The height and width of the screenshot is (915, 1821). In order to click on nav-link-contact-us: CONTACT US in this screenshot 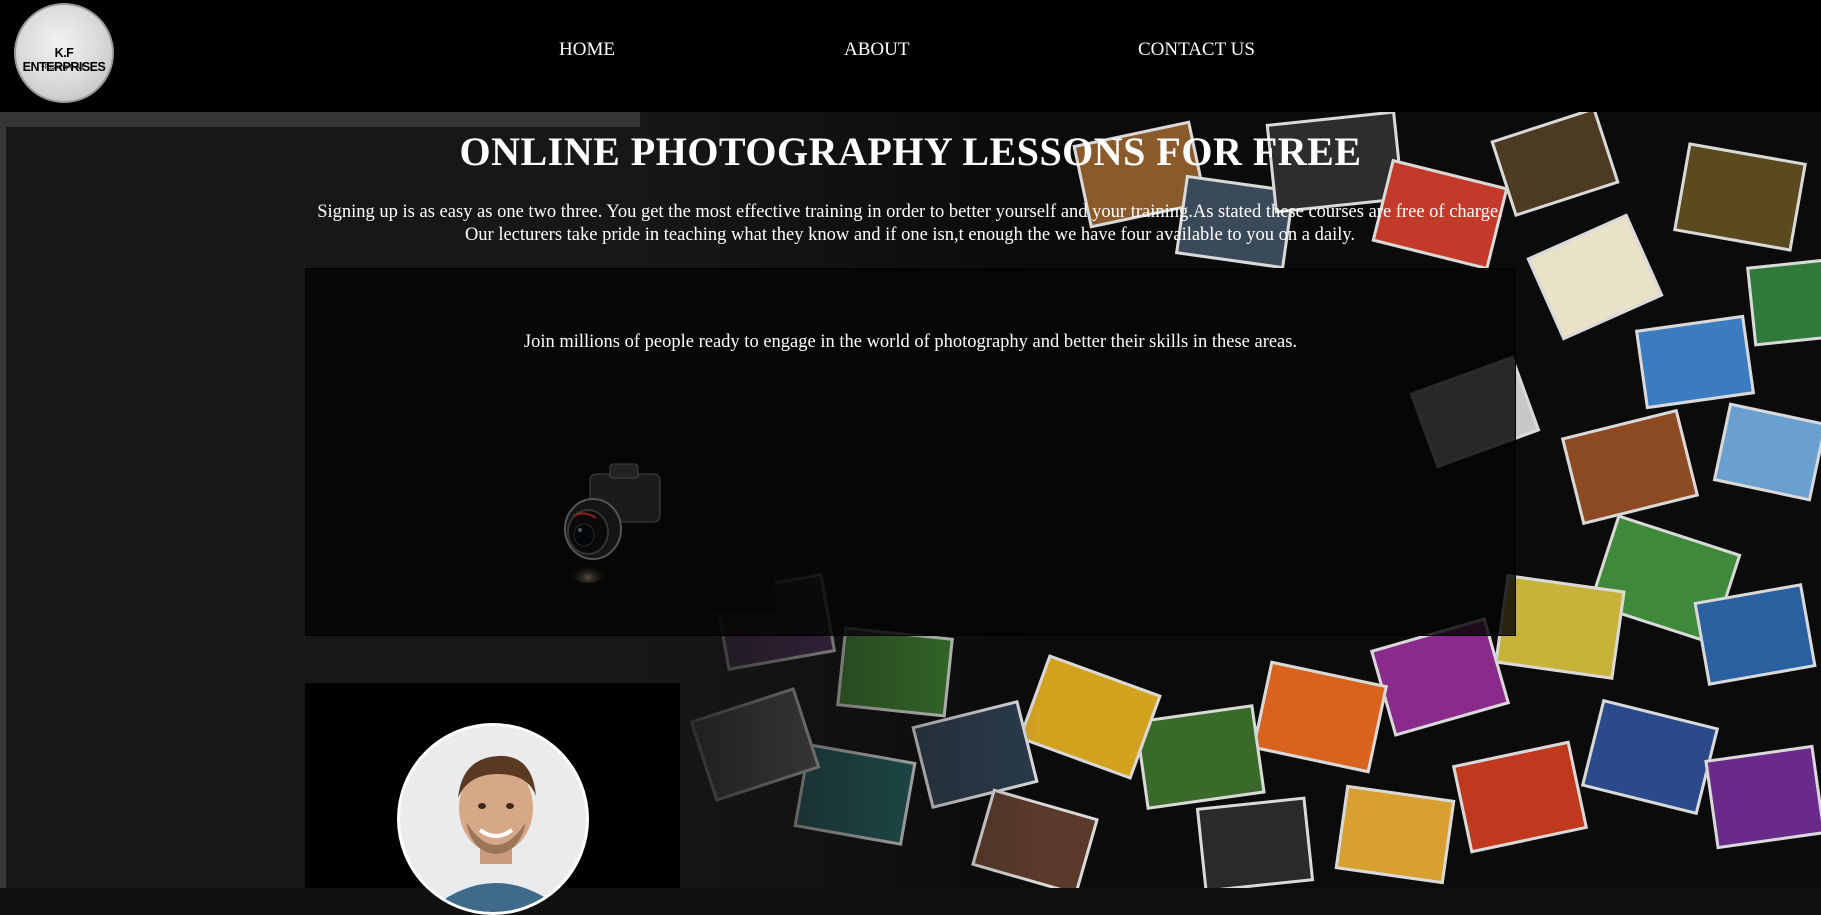, I will do `click(1196, 50)`.